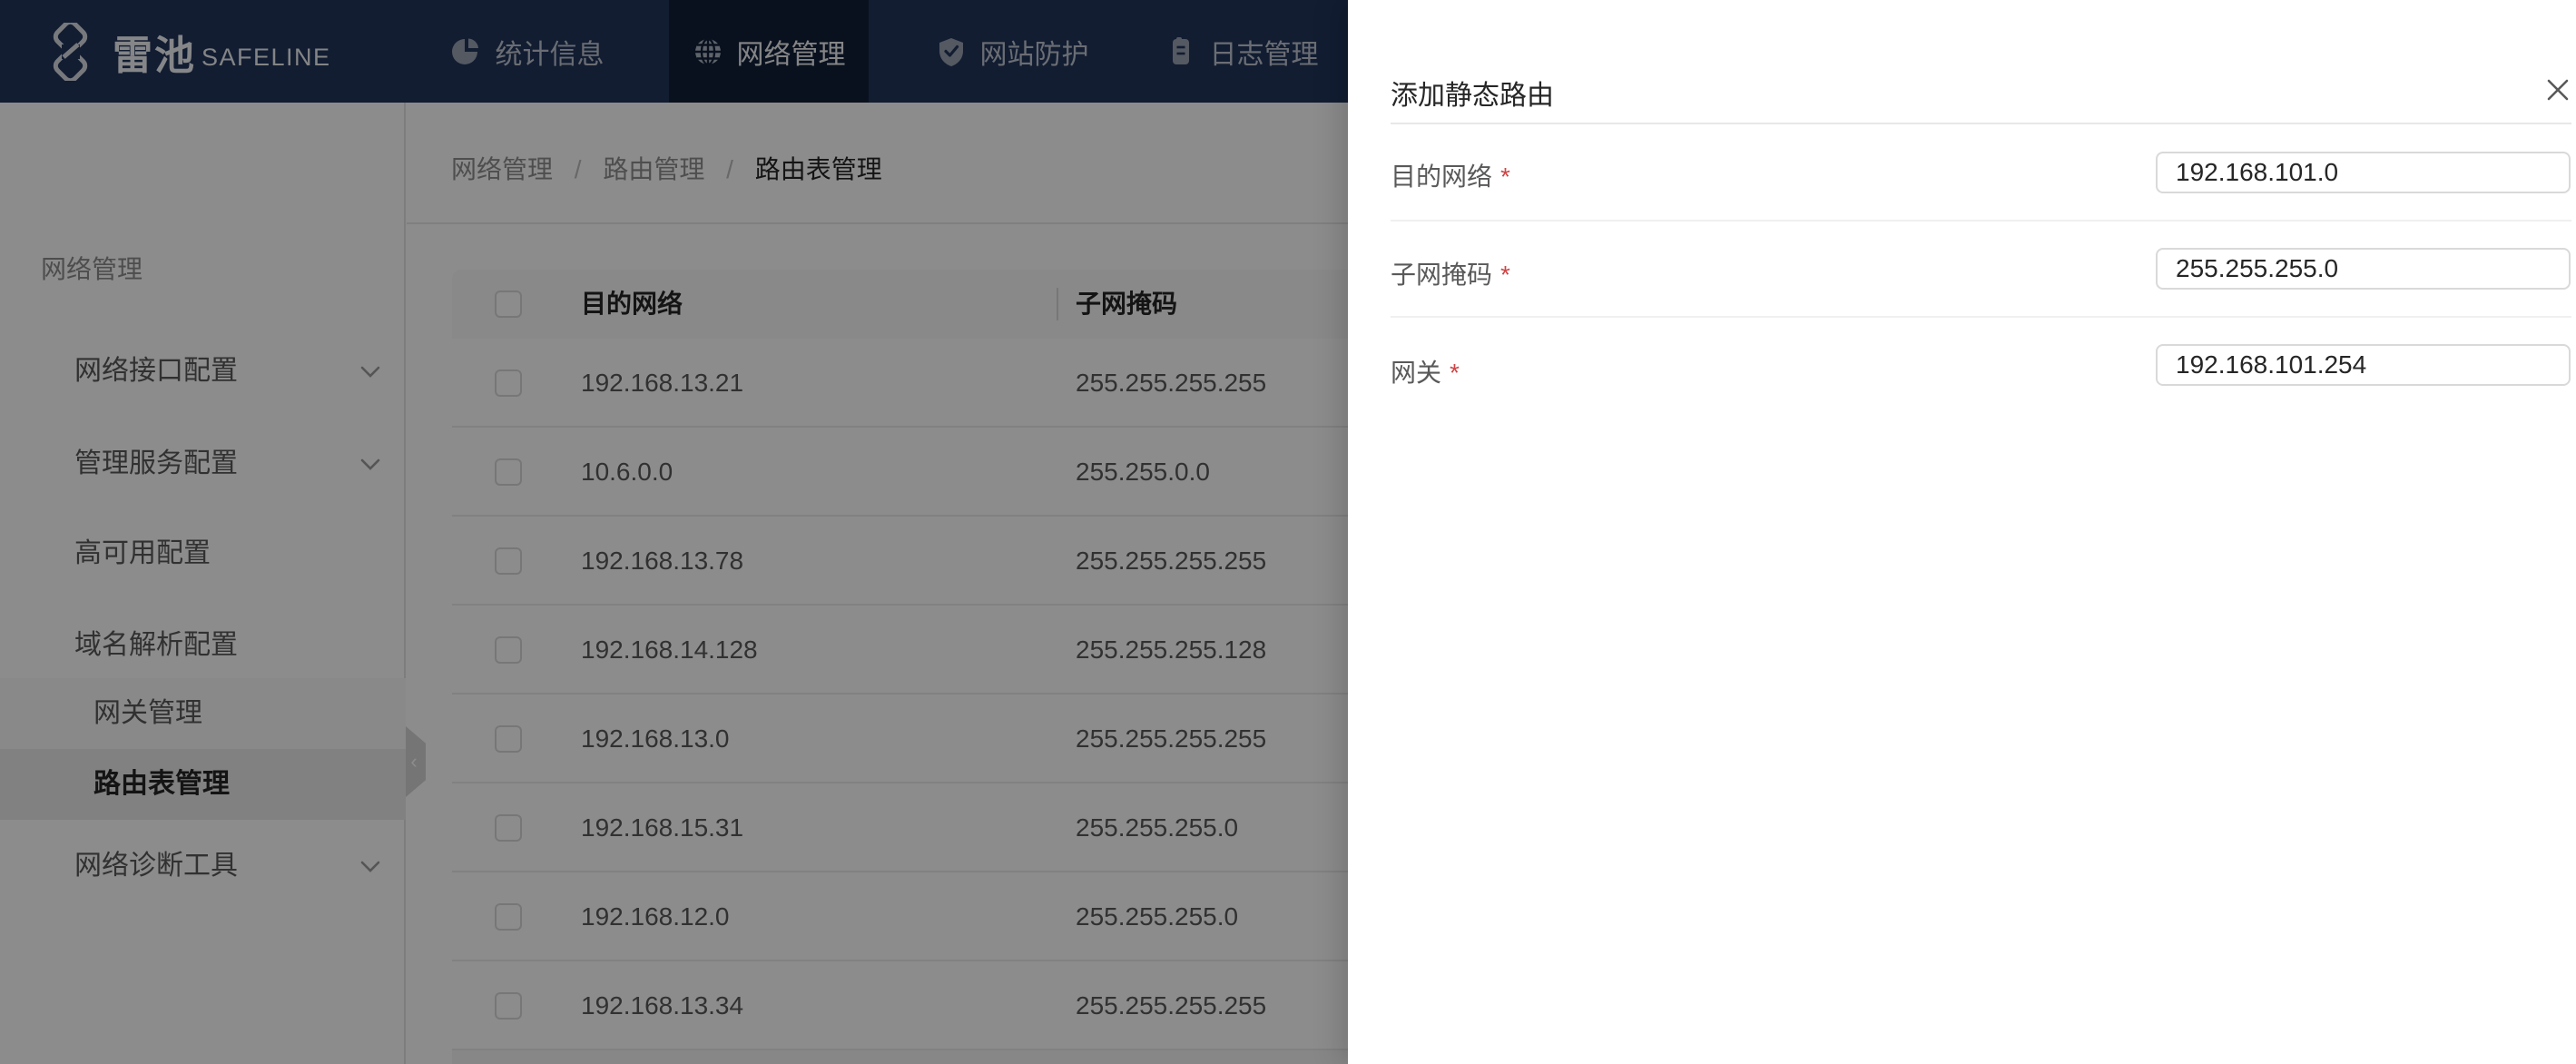  I want to click on close-icon, so click(2557, 89).